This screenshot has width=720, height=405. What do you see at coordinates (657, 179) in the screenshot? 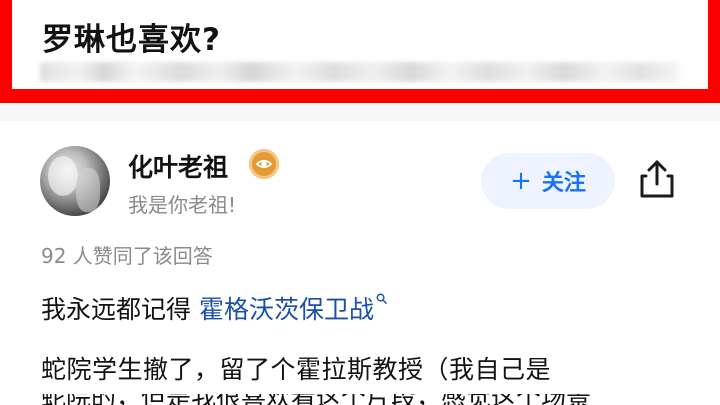
I see `share-icon` at bounding box center [657, 179].